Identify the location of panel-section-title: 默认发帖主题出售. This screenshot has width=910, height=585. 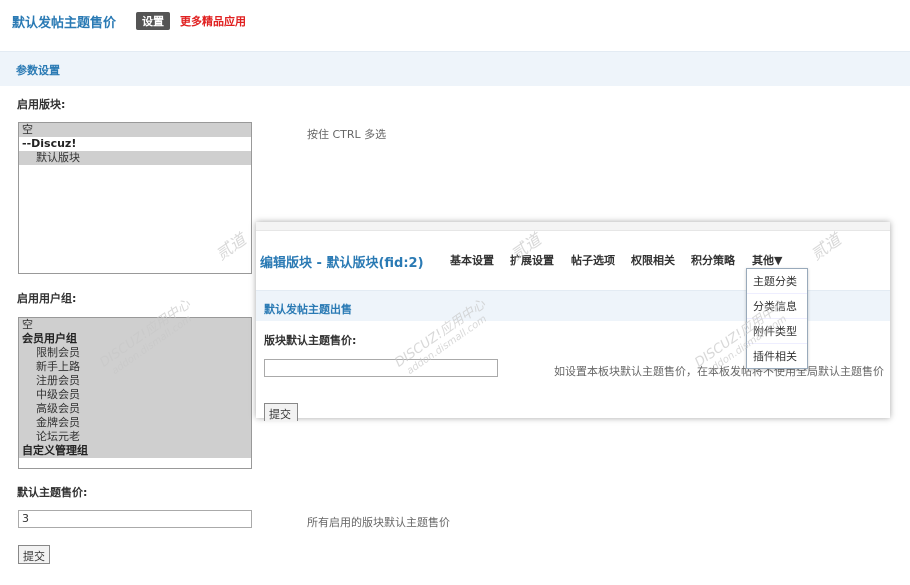
(308, 309).